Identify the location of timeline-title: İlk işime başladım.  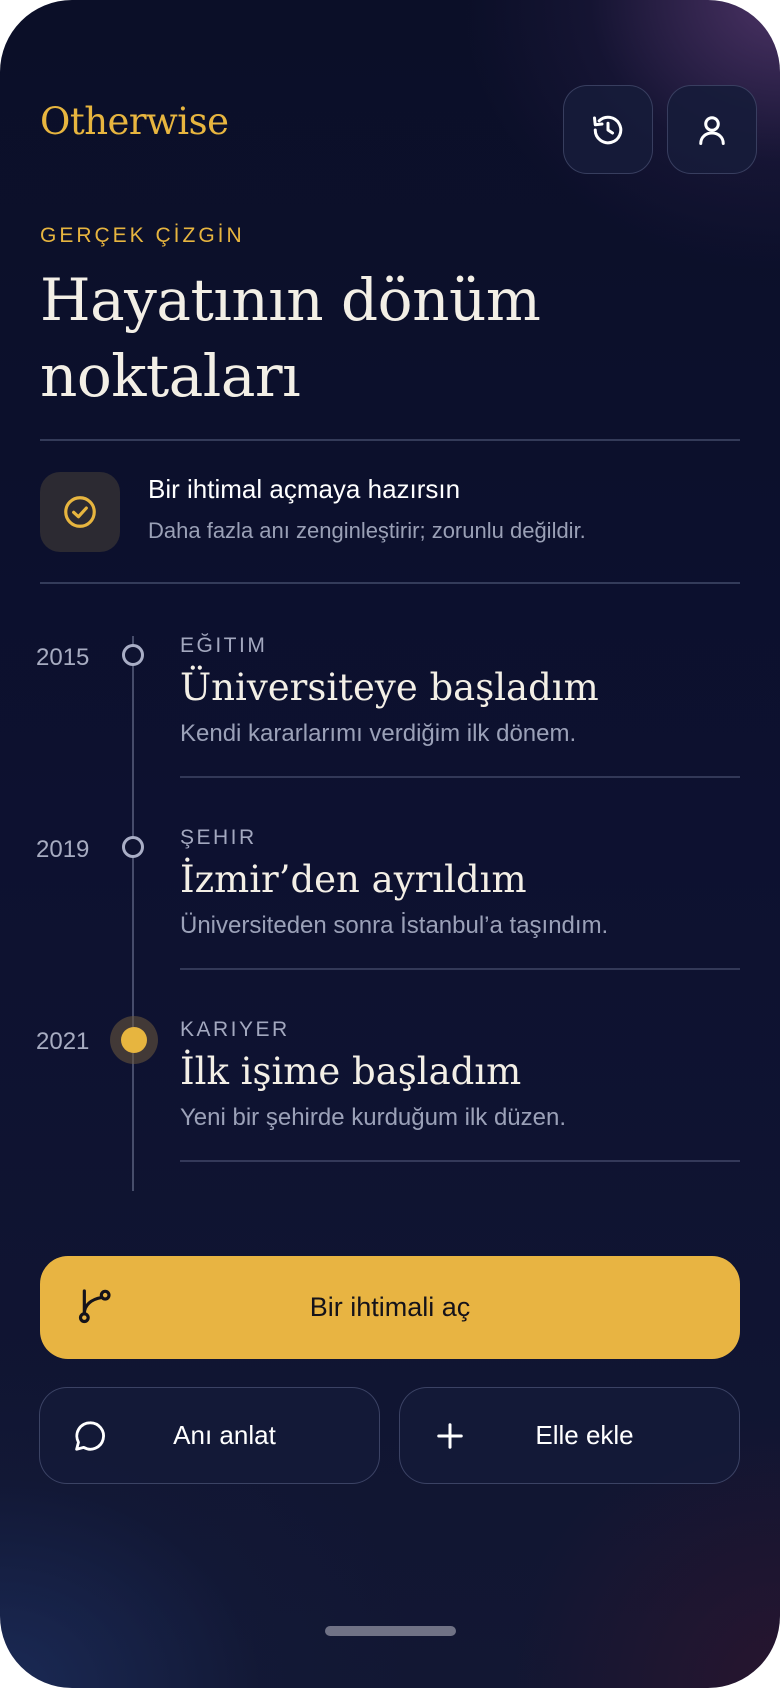
(351, 1071).